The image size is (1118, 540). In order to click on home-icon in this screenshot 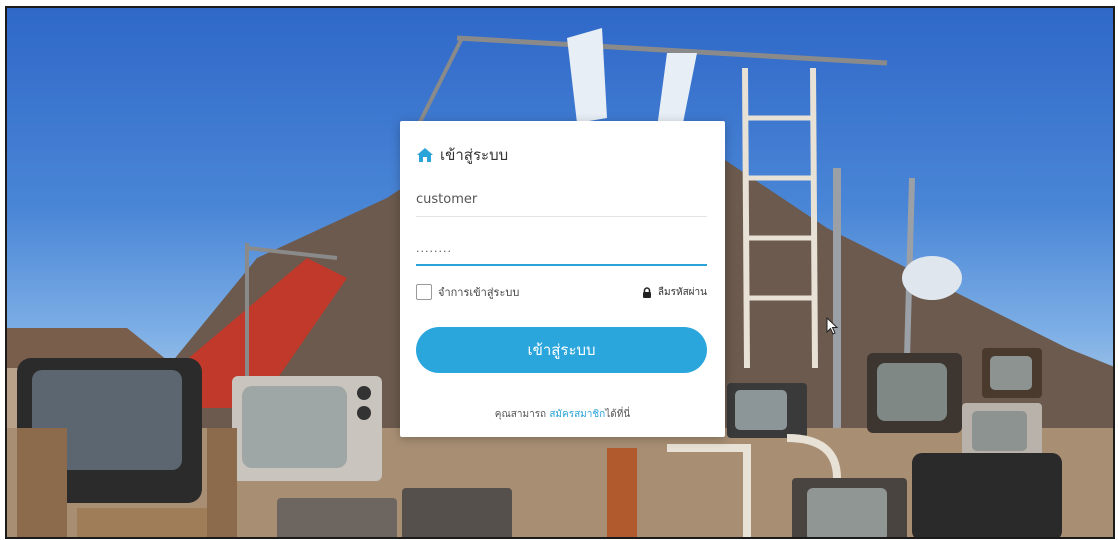, I will do `click(425, 155)`.